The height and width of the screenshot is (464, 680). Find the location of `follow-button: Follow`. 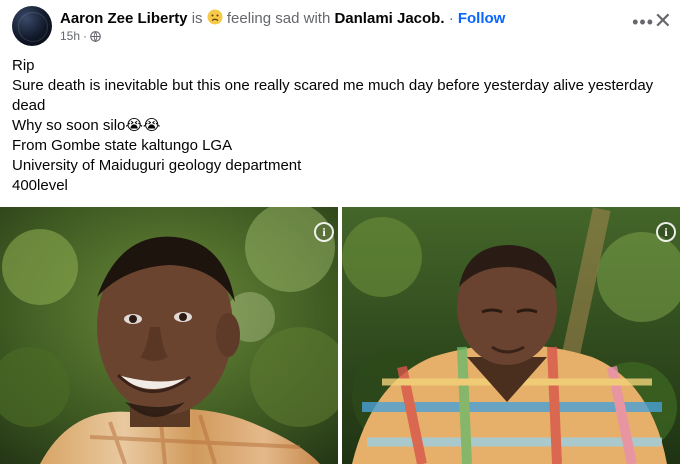

follow-button: Follow is located at coordinates (482, 18).